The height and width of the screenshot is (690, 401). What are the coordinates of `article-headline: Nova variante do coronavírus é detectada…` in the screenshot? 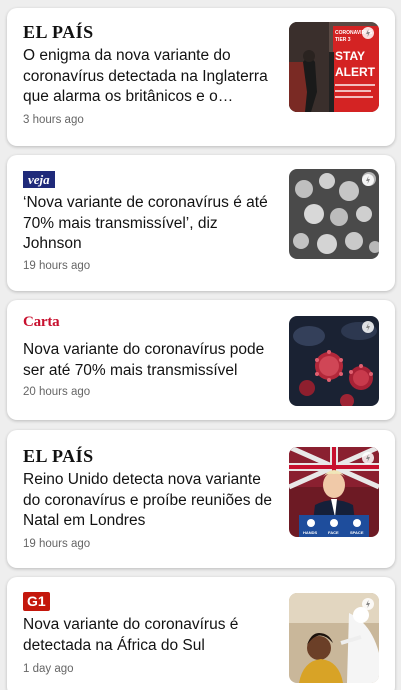 It's located at (150, 635).